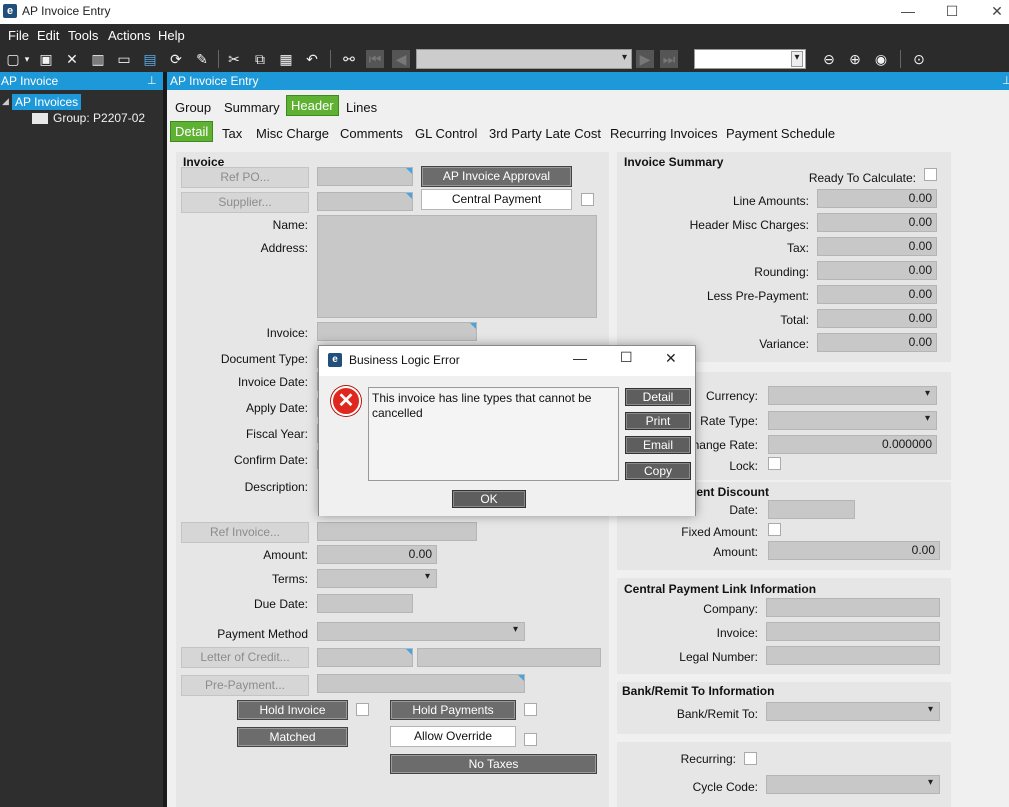 The image size is (1009, 807). Describe the element at coordinates (421, 683) in the screenshot. I see `pre-payment-field` at that location.